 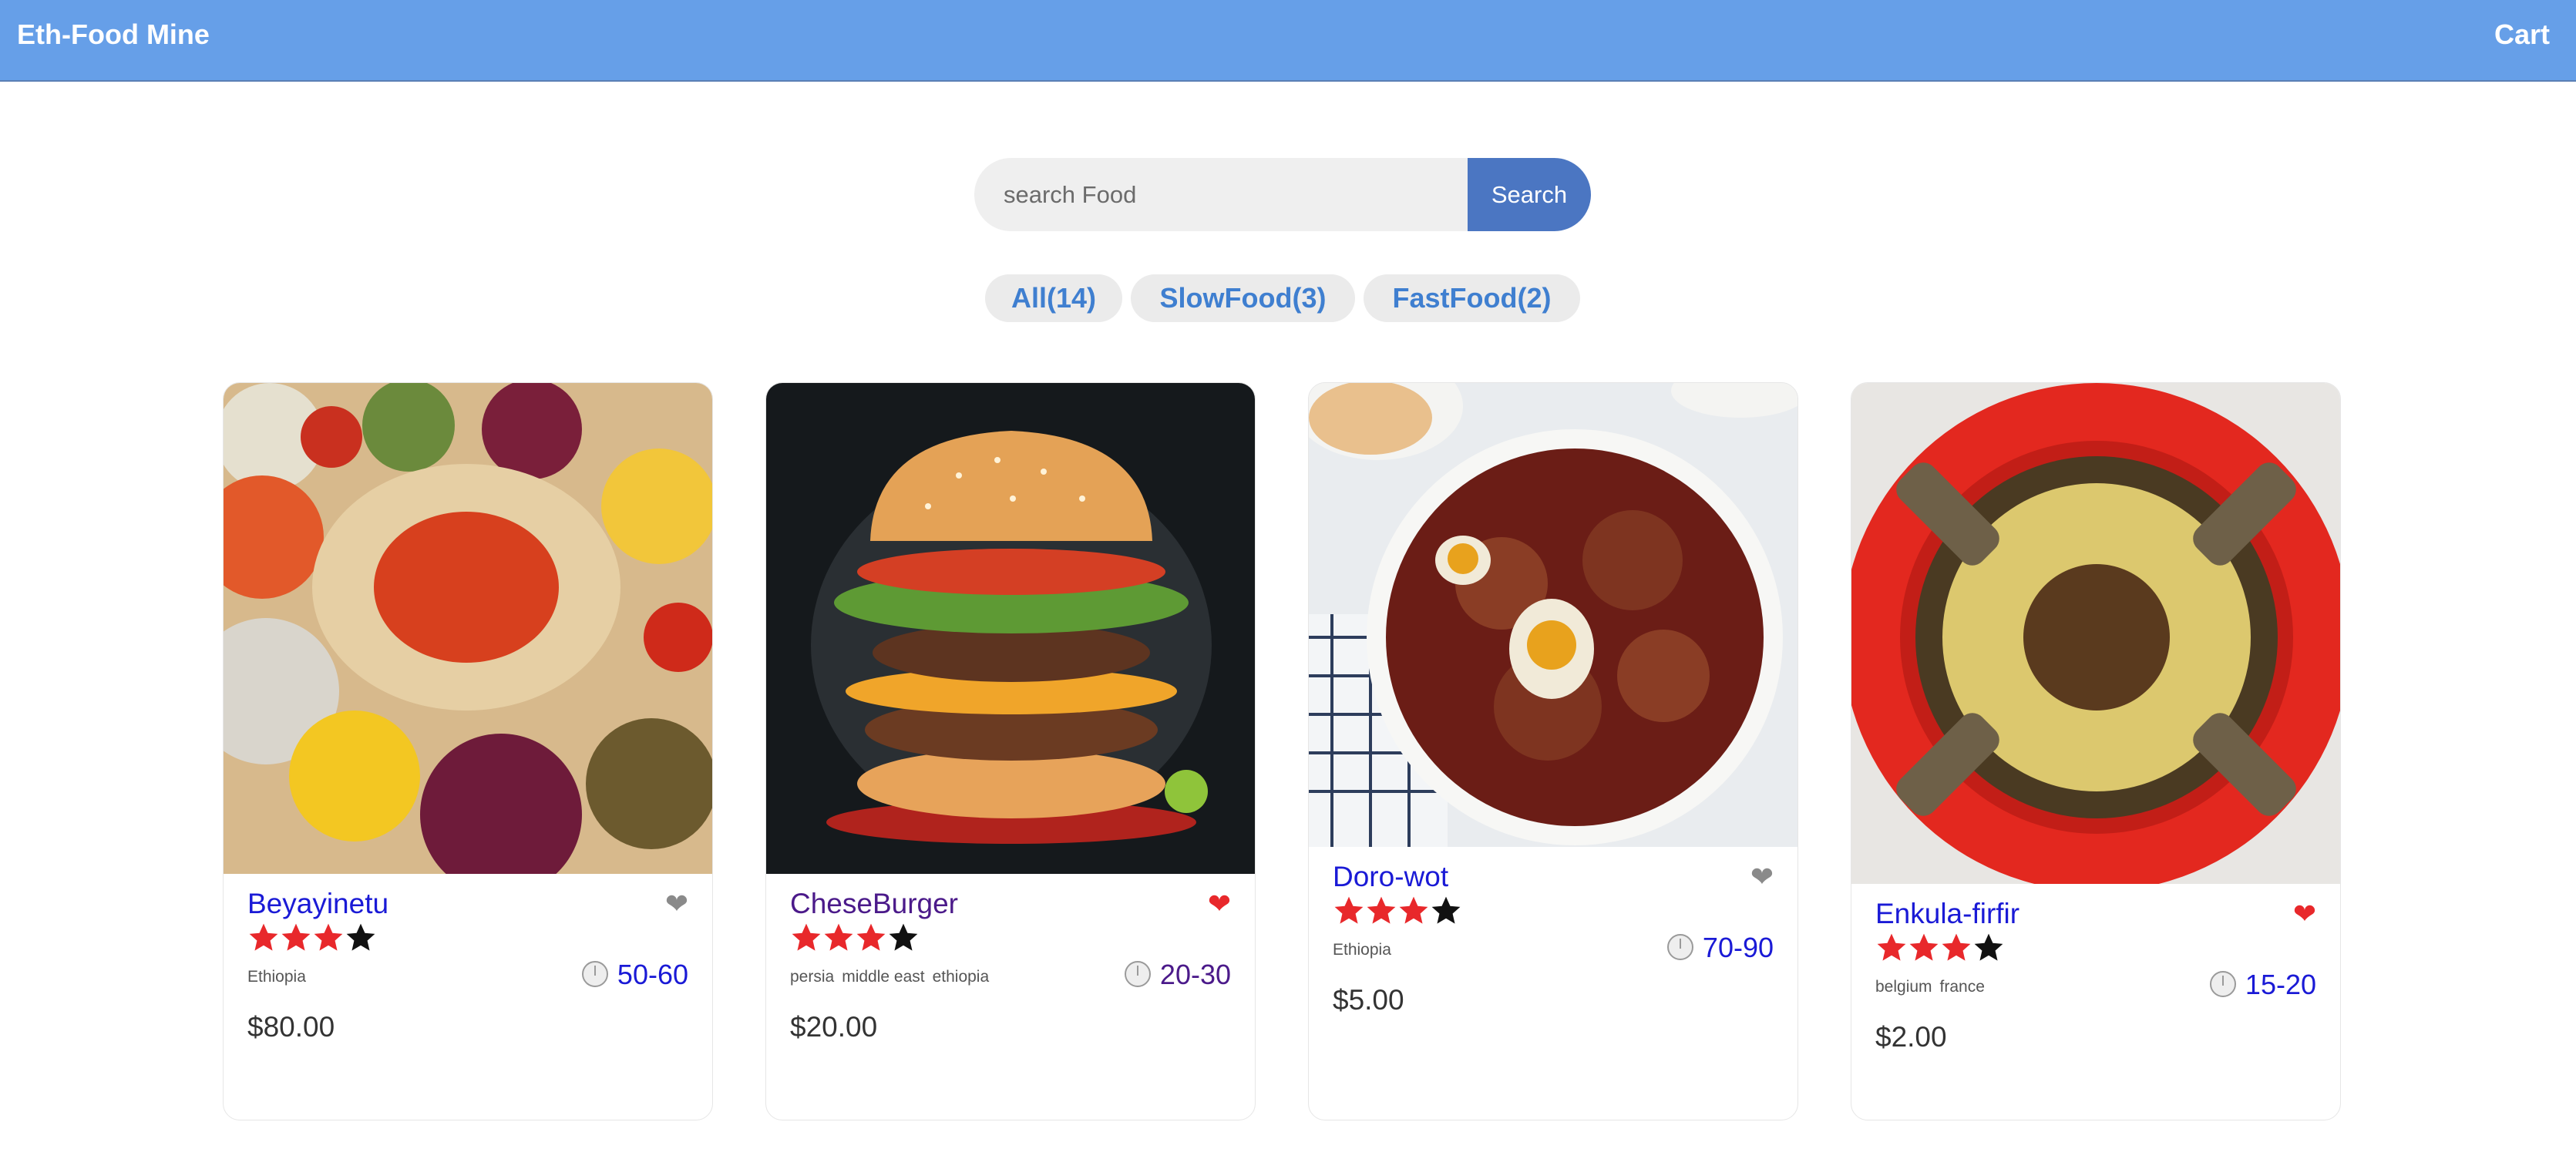 I want to click on tag-slowfood: SlowFood(3), so click(x=1243, y=298).